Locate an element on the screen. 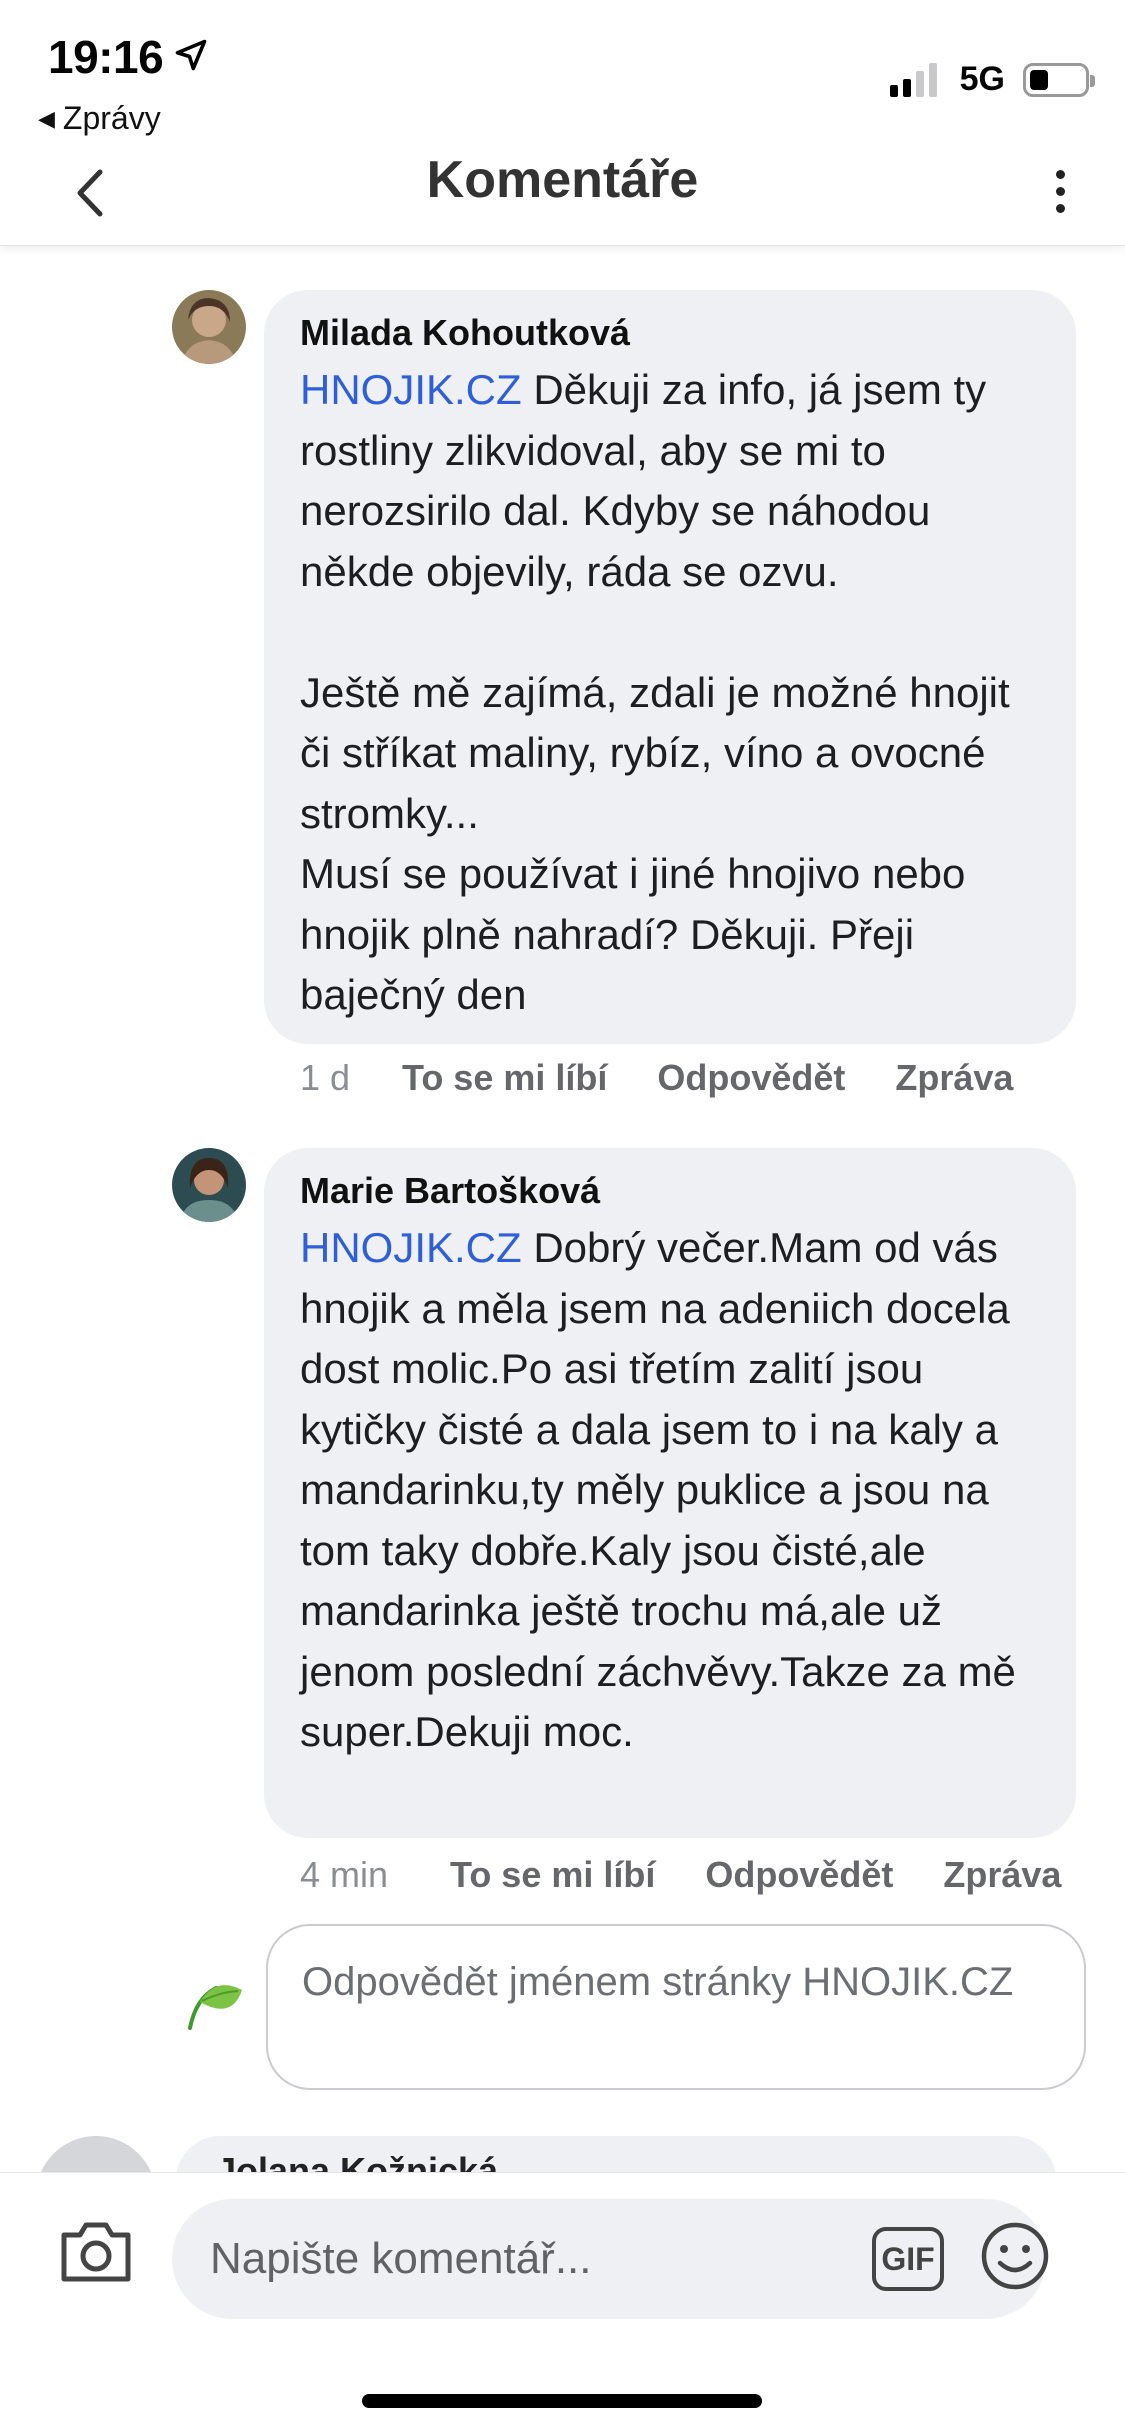 The image size is (1125, 2436). comment-author: Marie Bartošková is located at coordinates (670, 1191).